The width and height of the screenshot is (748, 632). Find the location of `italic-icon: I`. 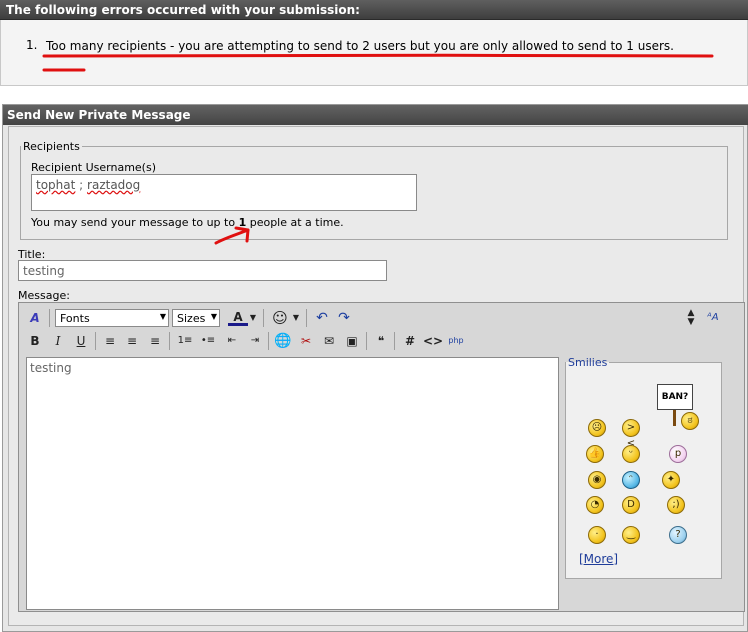

italic-icon: I is located at coordinates (58, 341).